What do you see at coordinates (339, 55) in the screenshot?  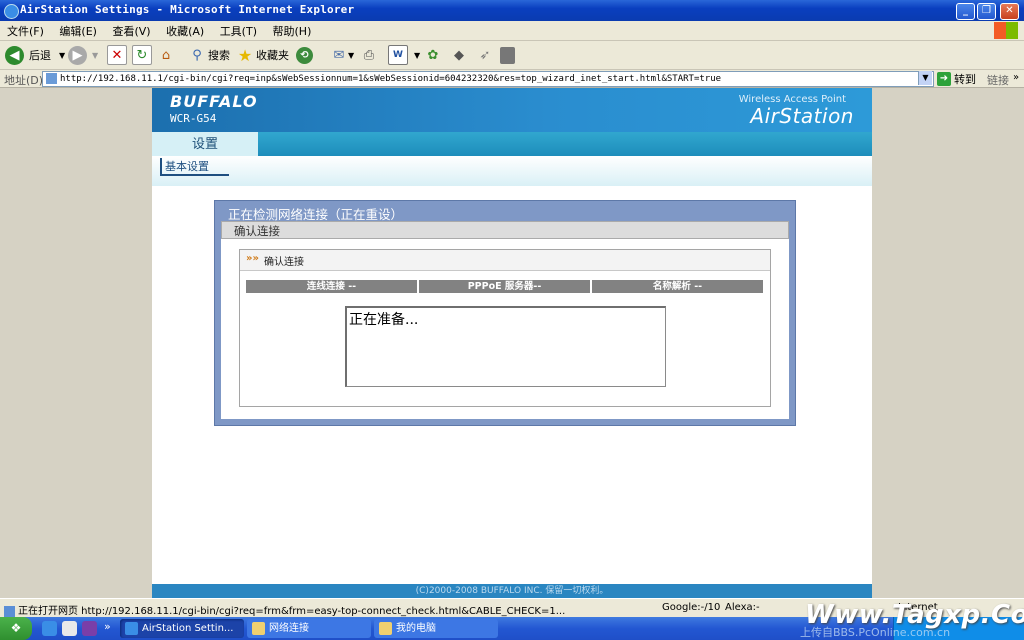 I see `mail-icon: ✉` at bounding box center [339, 55].